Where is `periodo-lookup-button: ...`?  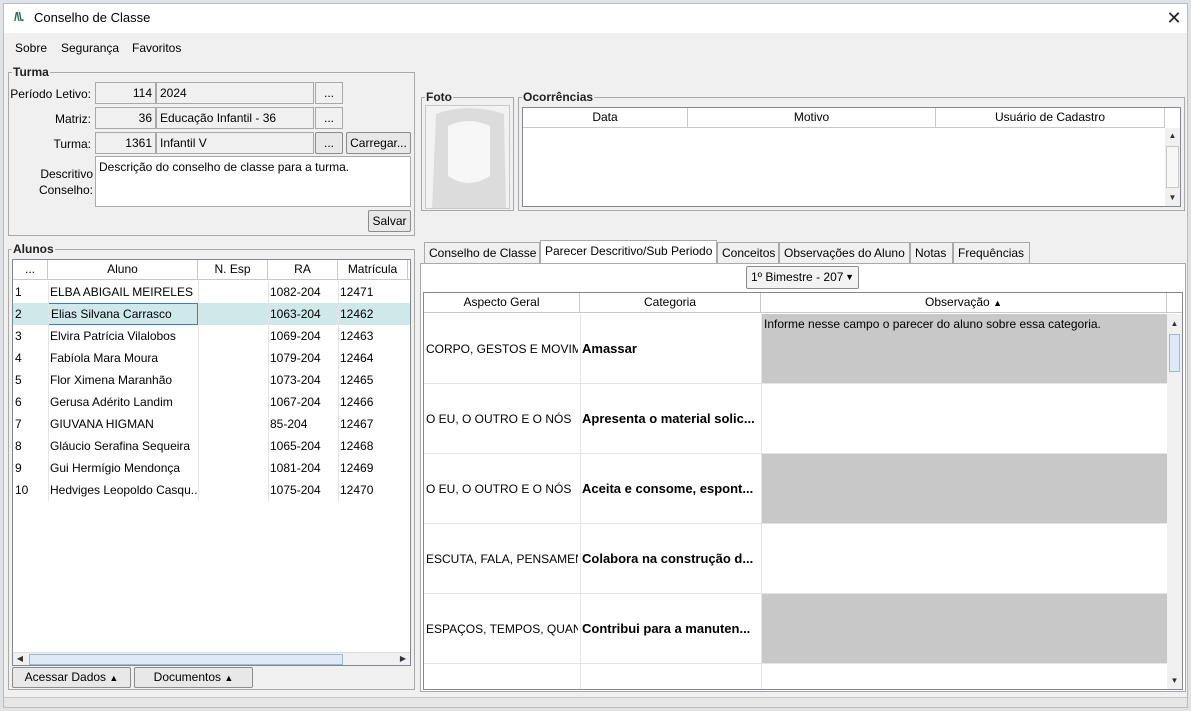
periodo-lookup-button: ... is located at coordinates (329, 93).